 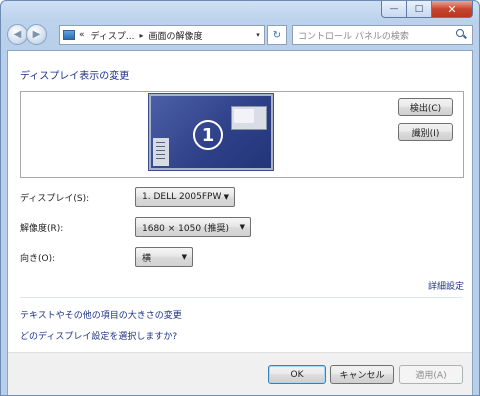 I want to click on search-box: コントロール パネルの検索, so click(x=382, y=35).